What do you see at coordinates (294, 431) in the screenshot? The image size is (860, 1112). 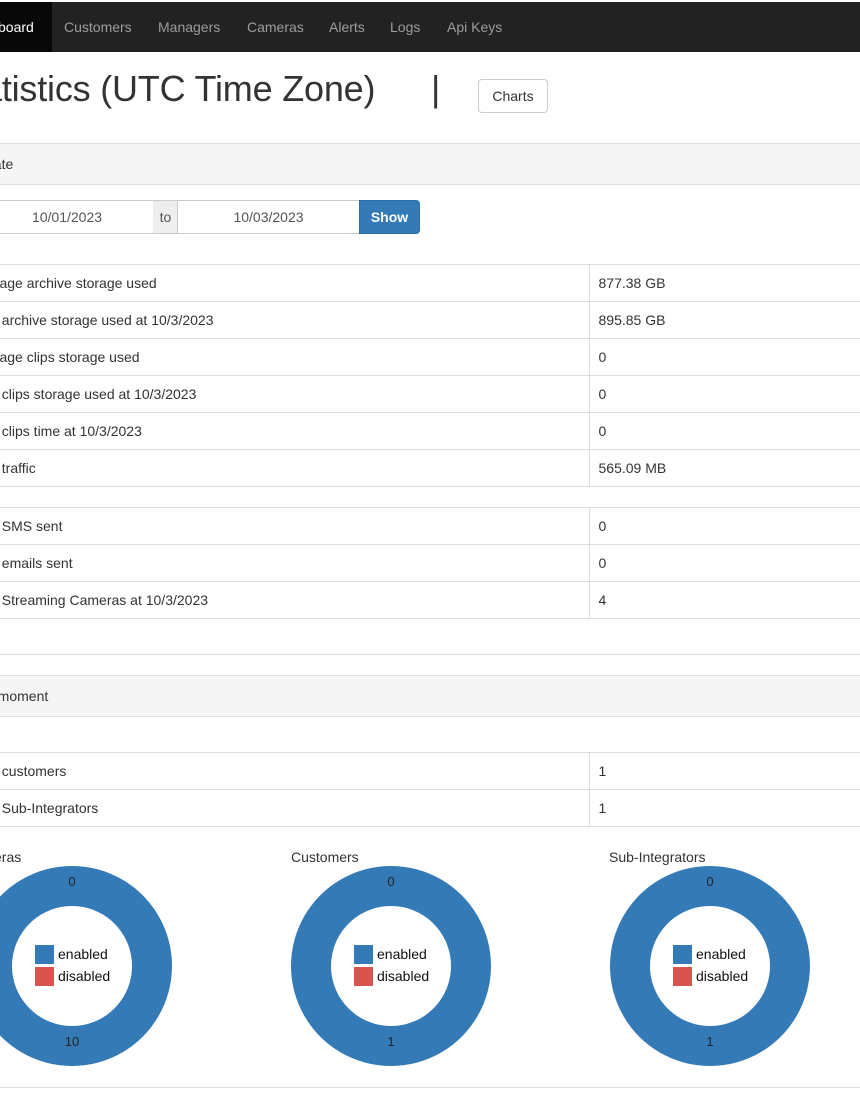 I see `stat-label: al clips time at 10/3/2023` at bounding box center [294, 431].